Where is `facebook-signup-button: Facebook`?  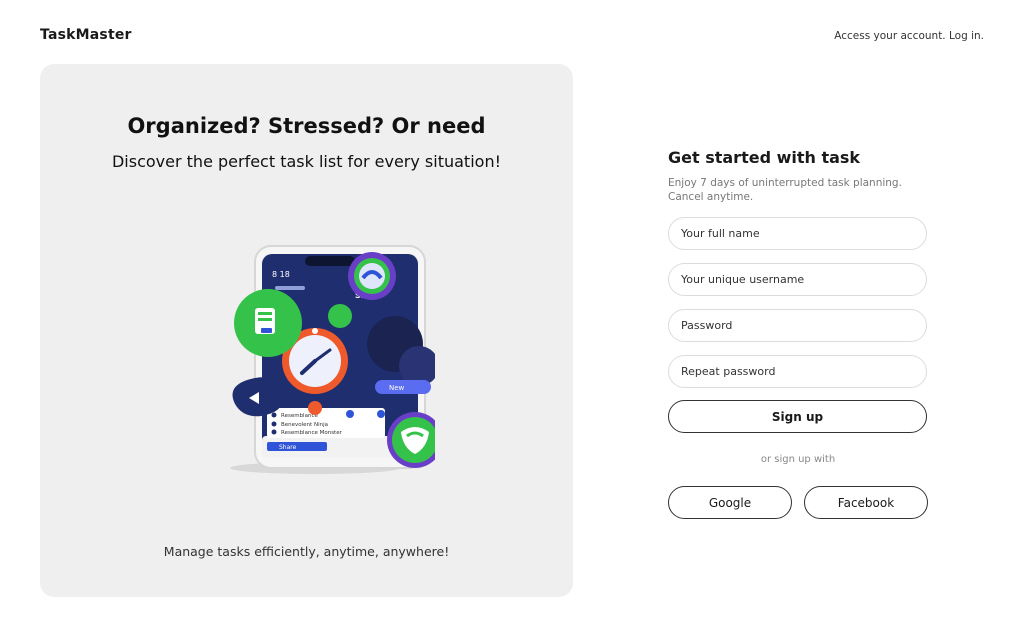 facebook-signup-button: Facebook is located at coordinates (866, 502).